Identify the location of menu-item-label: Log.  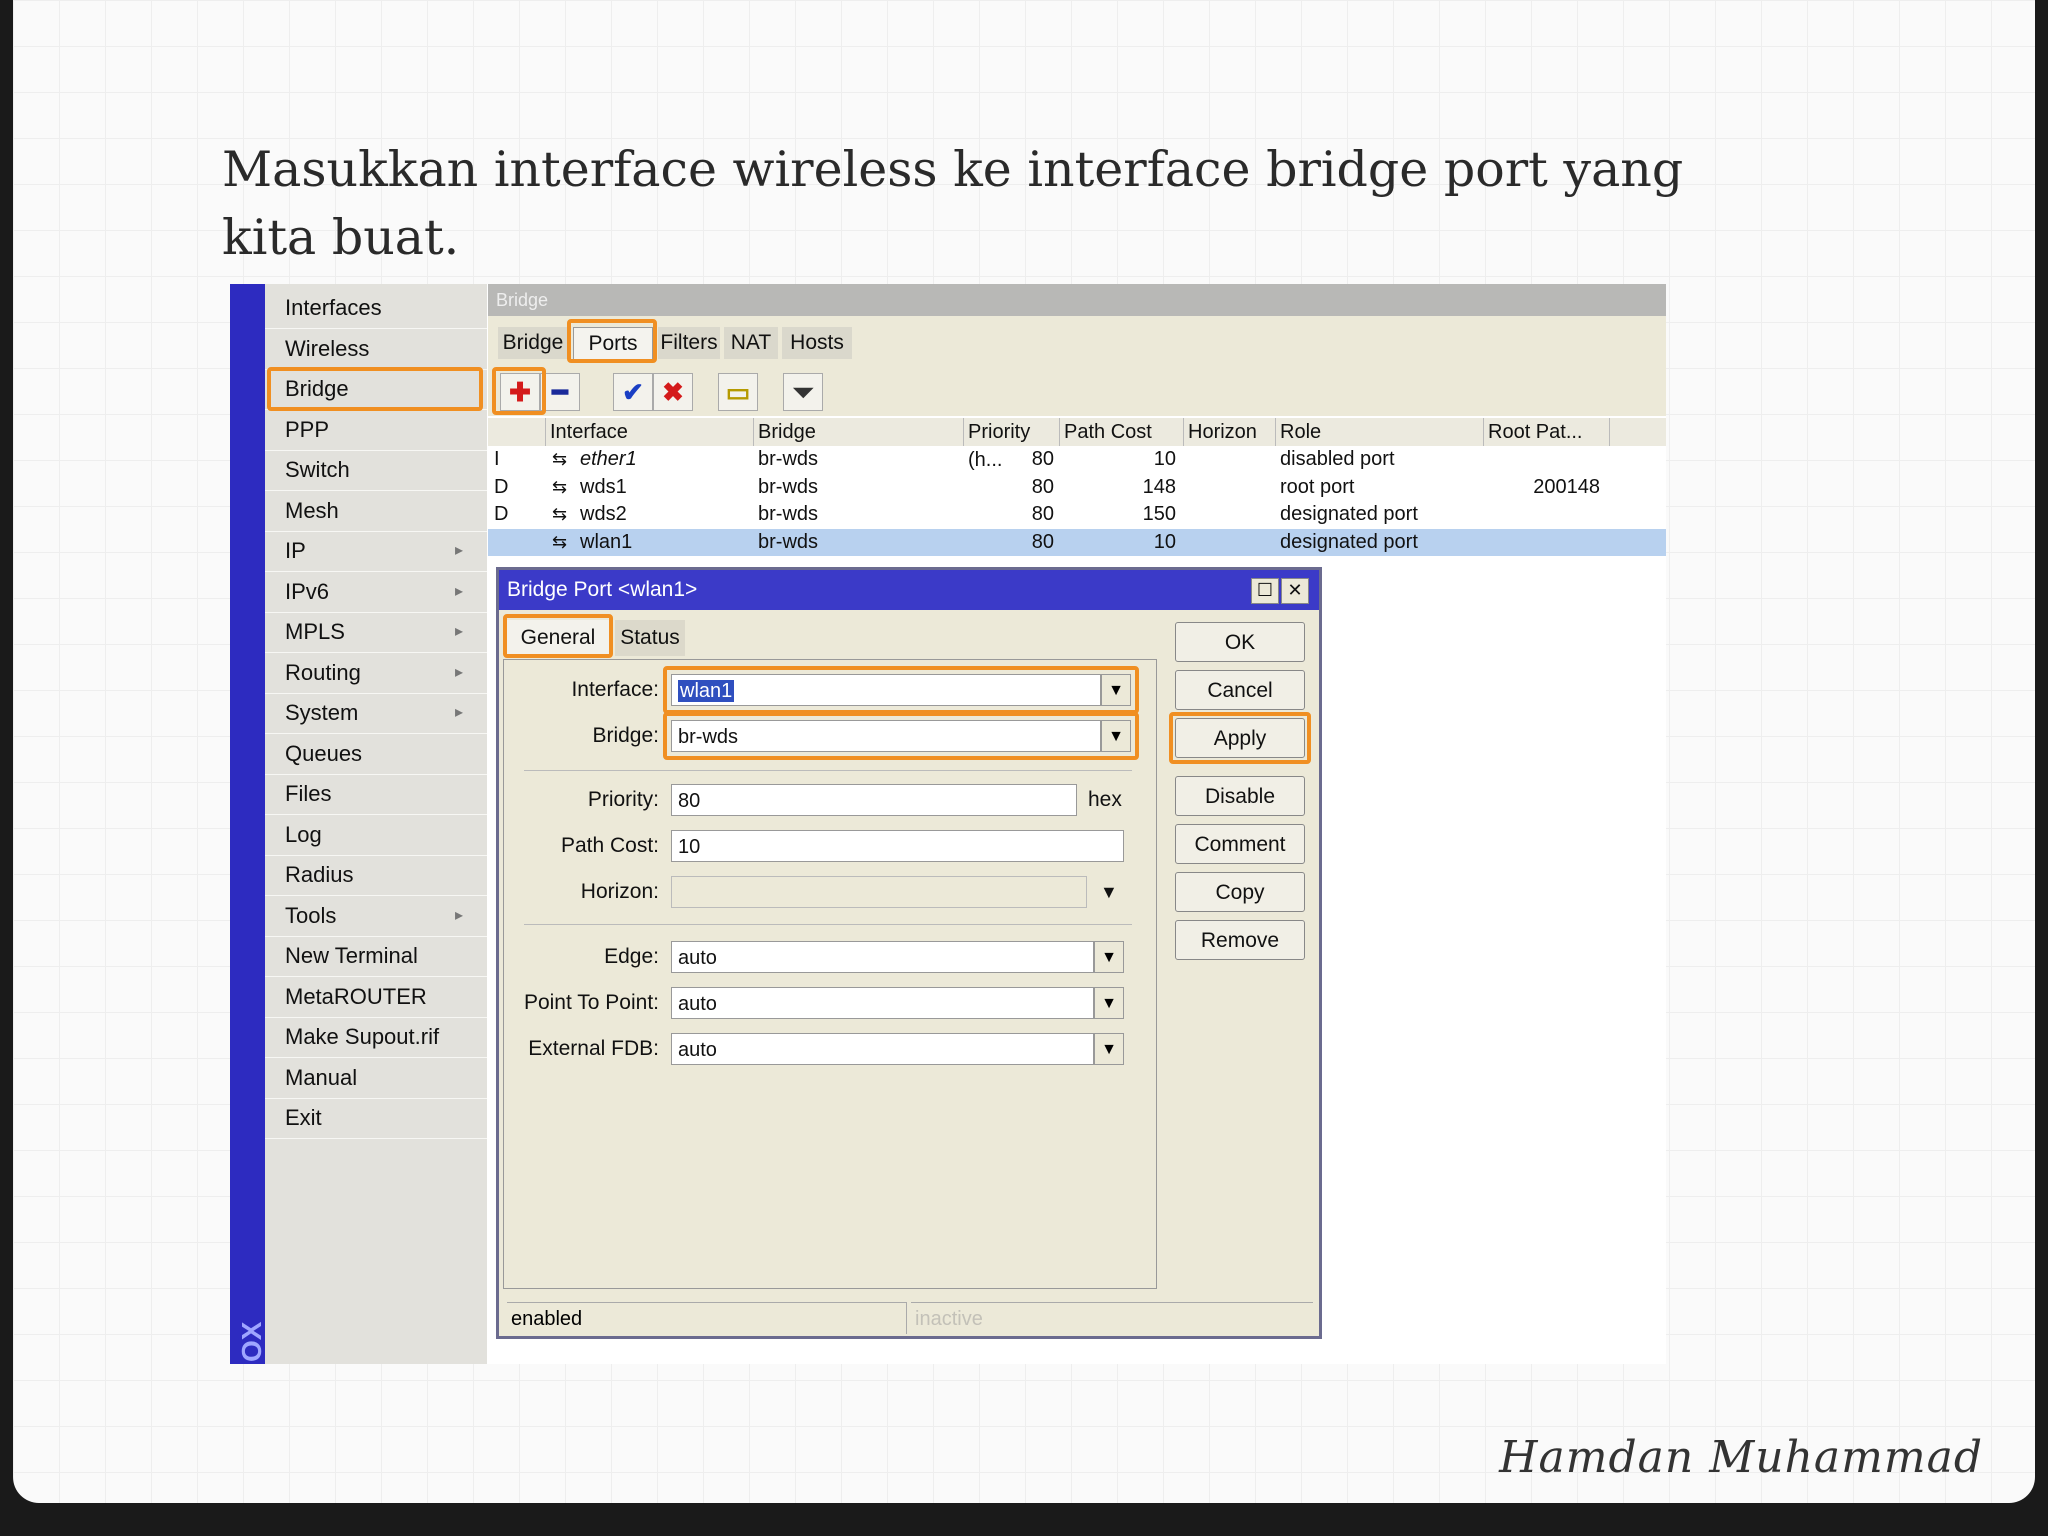
(303, 834).